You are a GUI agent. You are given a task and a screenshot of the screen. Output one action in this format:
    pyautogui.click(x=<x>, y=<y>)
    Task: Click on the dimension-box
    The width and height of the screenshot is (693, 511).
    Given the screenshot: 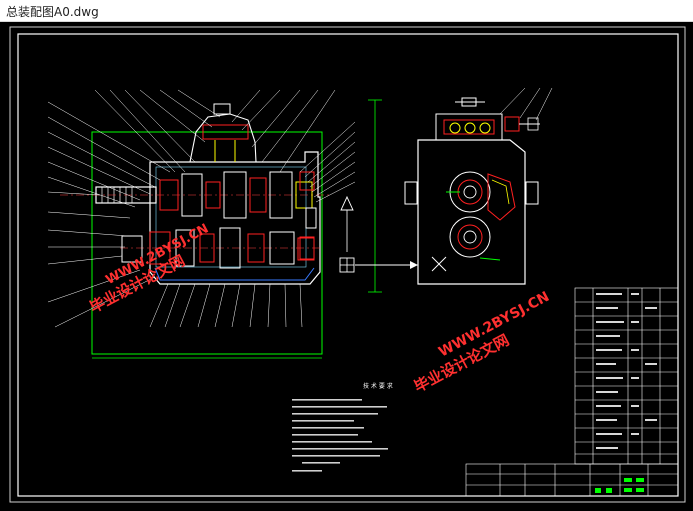 What is the action you would take?
    pyautogui.click(x=207, y=243)
    